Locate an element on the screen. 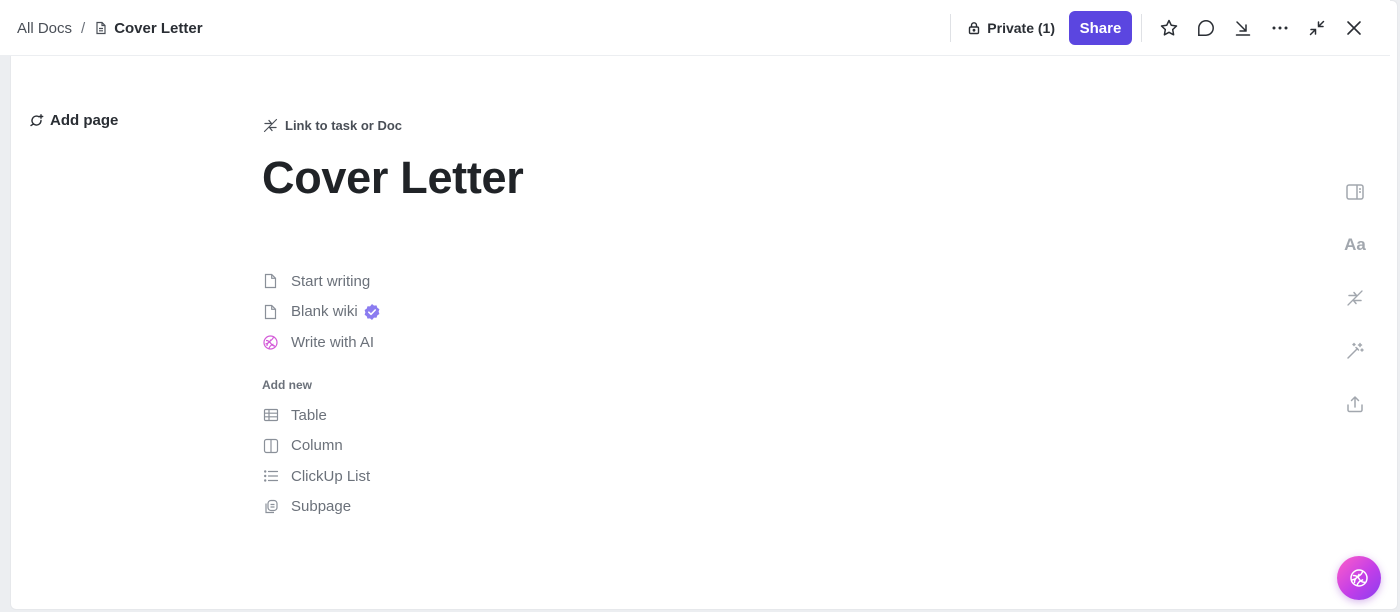 The image size is (1400, 612). ai-assistant-button is located at coordinates (1359, 578).